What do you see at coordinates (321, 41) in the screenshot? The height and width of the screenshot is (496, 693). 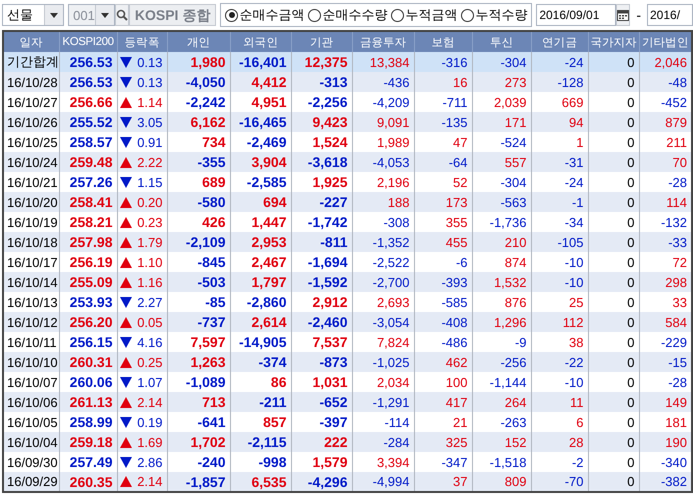 I see `column-header: 기관` at bounding box center [321, 41].